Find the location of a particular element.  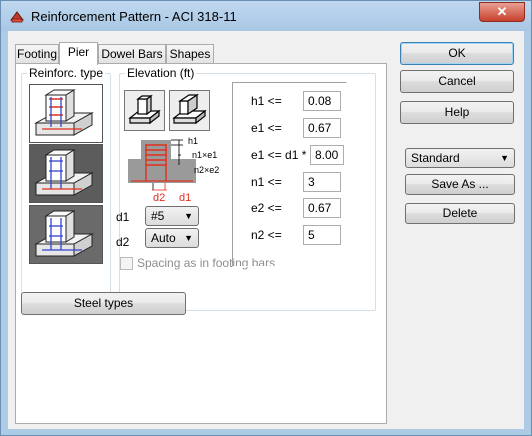

spacing-as-footing-checkbox is located at coordinates (126, 263).